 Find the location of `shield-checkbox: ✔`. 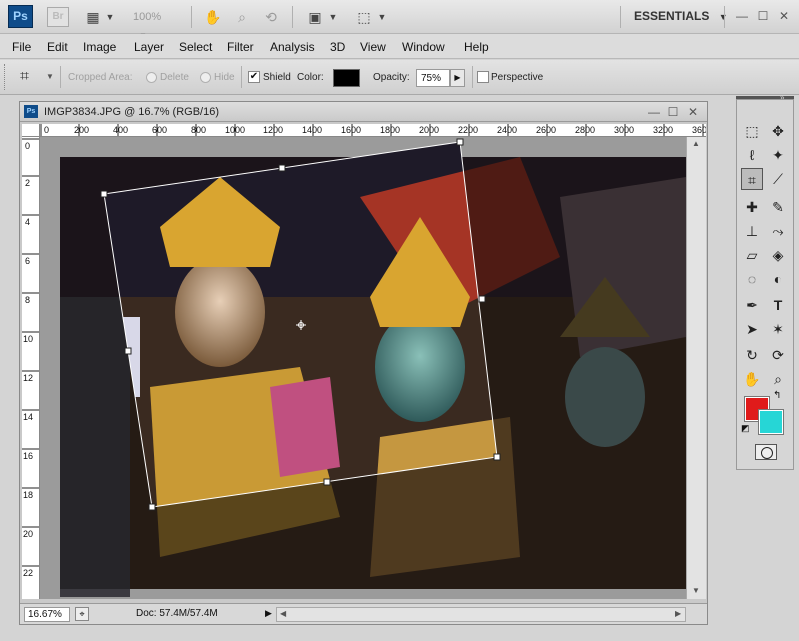

shield-checkbox: ✔ is located at coordinates (254, 77).